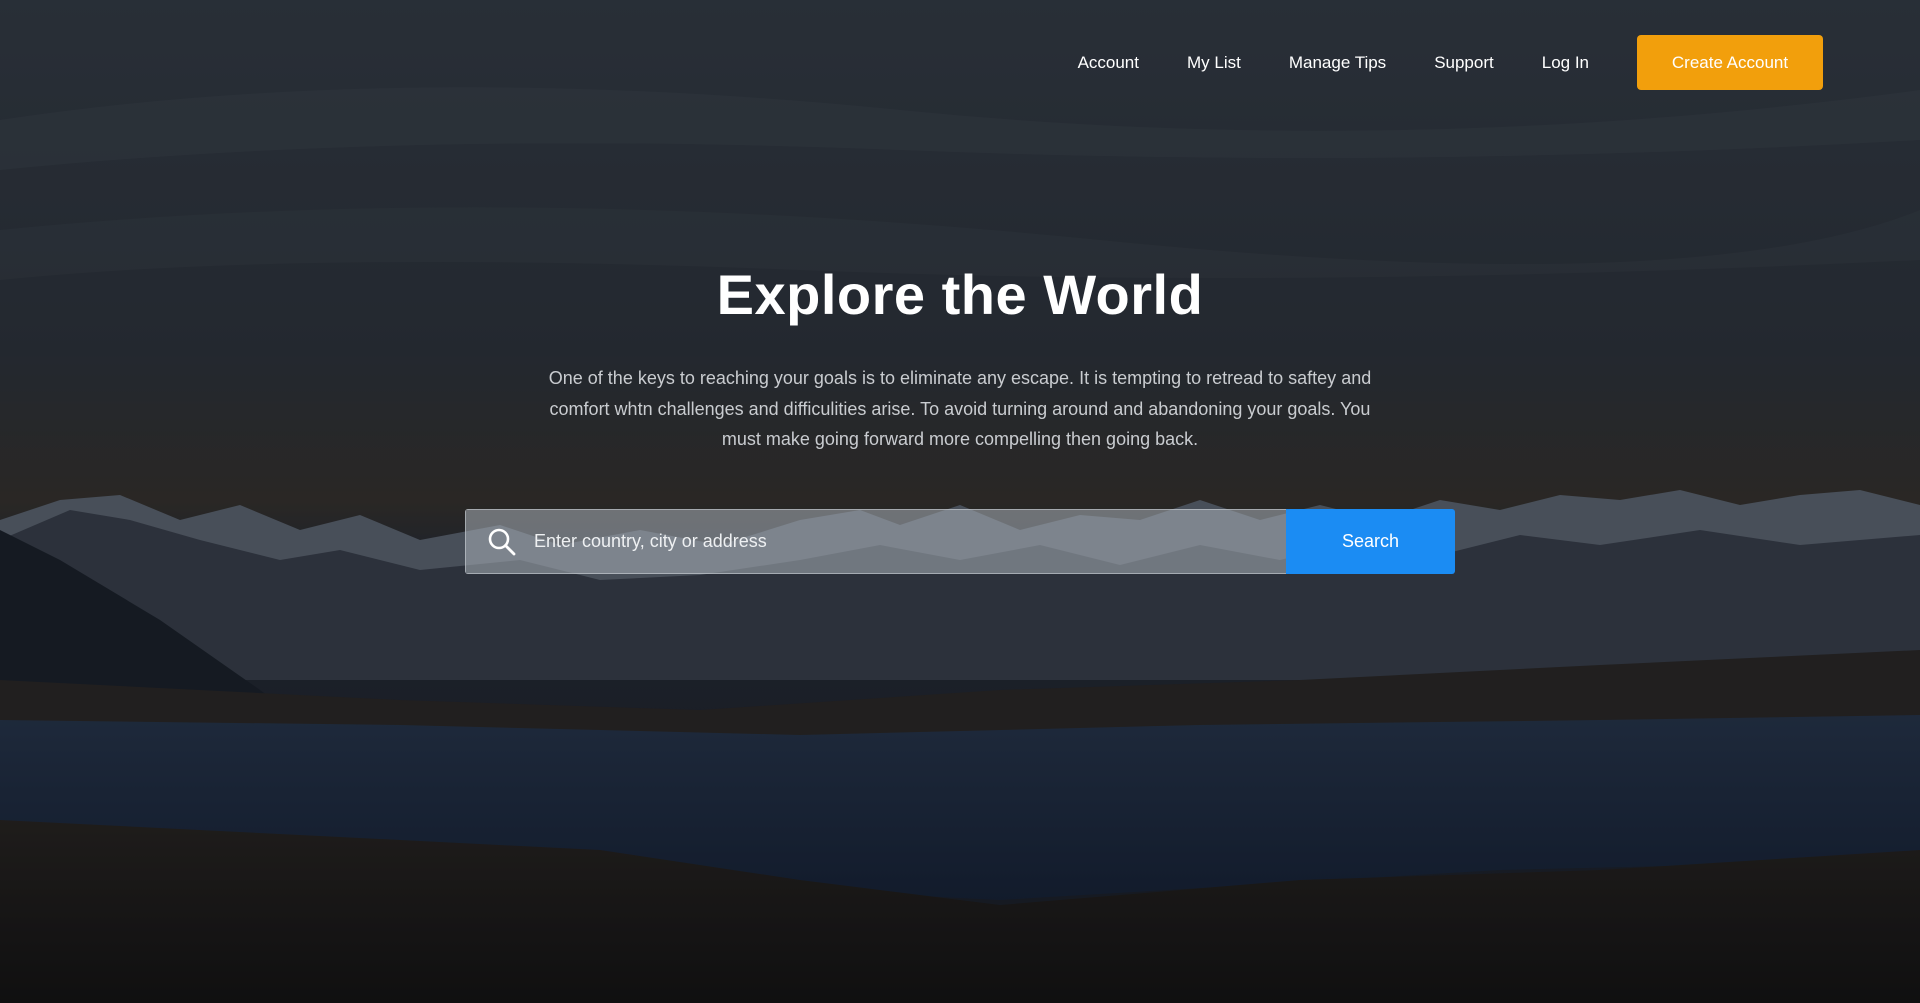 This screenshot has width=1920, height=1003. I want to click on search-bar: Search, so click(960, 541).